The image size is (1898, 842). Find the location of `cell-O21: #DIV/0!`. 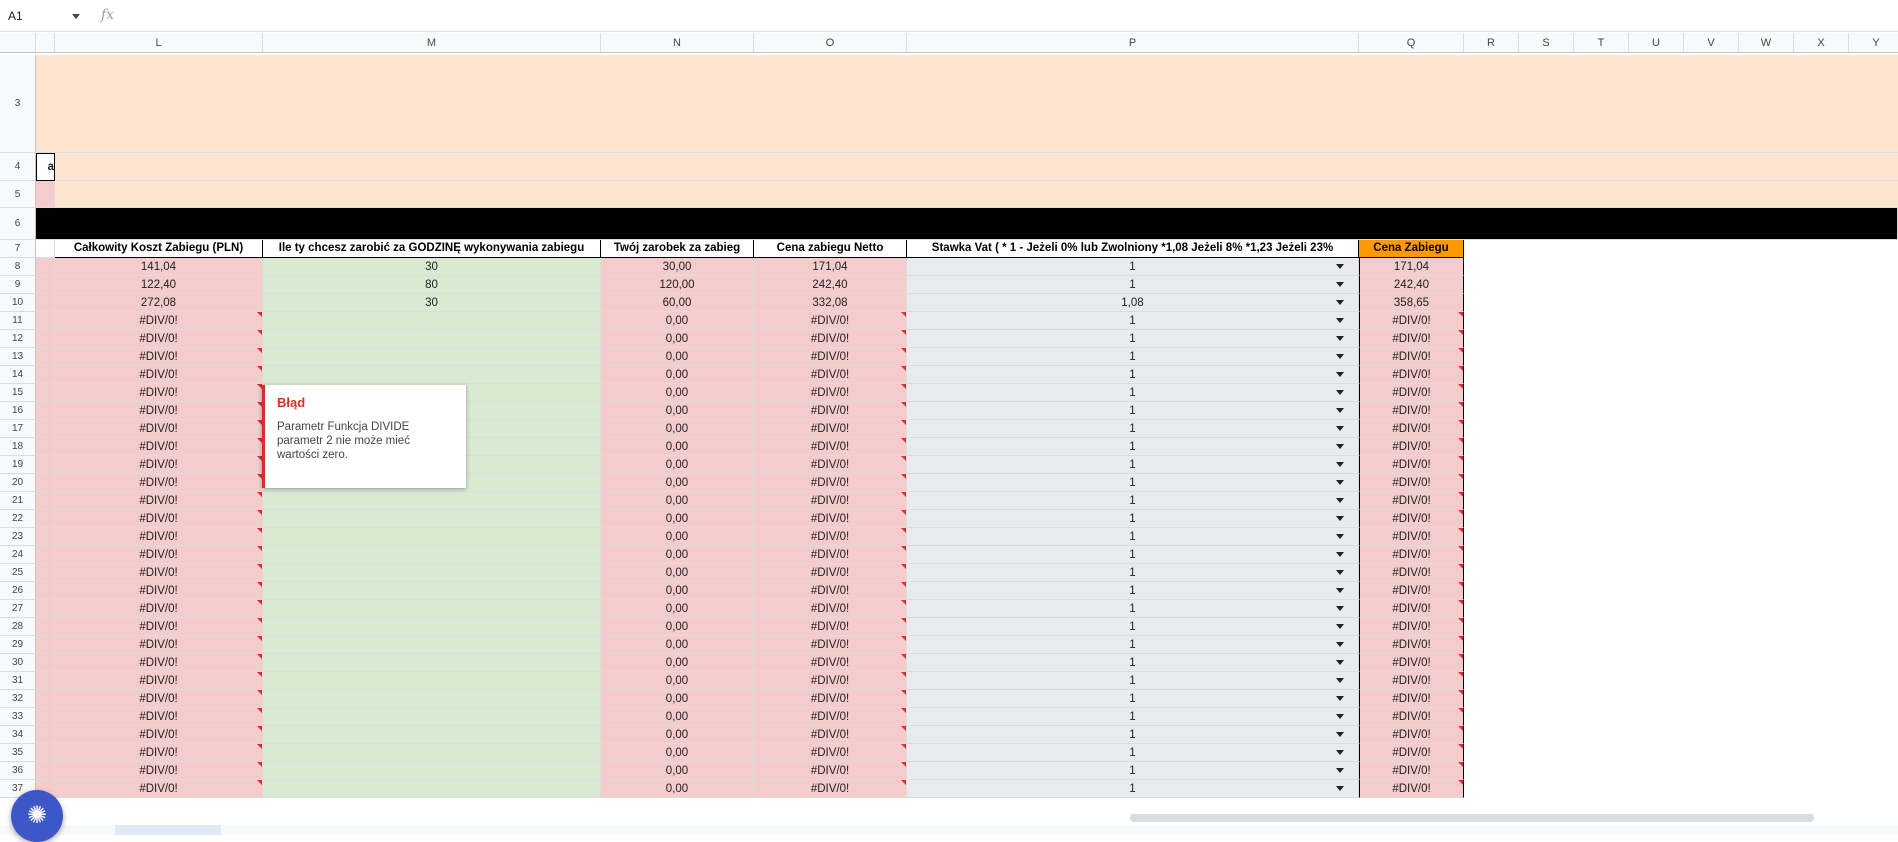

cell-O21: #DIV/0! is located at coordinates (830, 501).